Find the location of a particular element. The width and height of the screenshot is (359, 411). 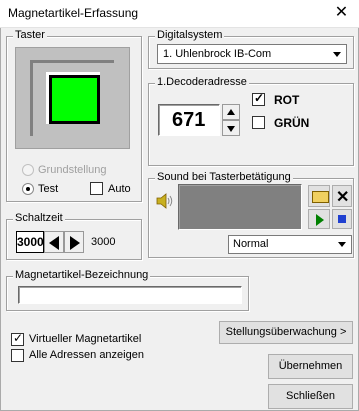

uebernehmen-label: Übernehmen is located at coordinates (310, 366).